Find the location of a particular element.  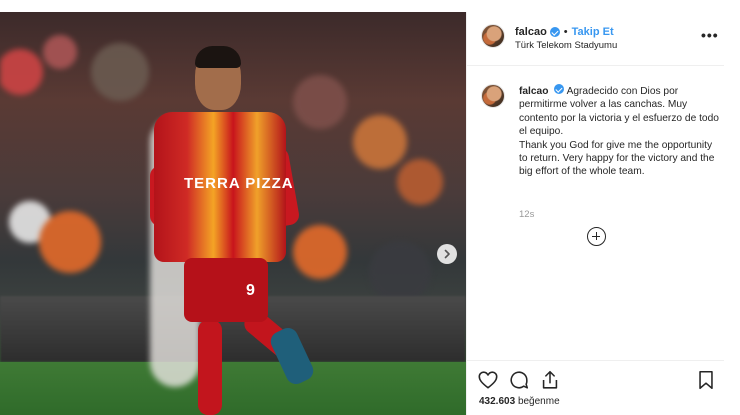

player-left-leg is located at coordinates (210, 367).